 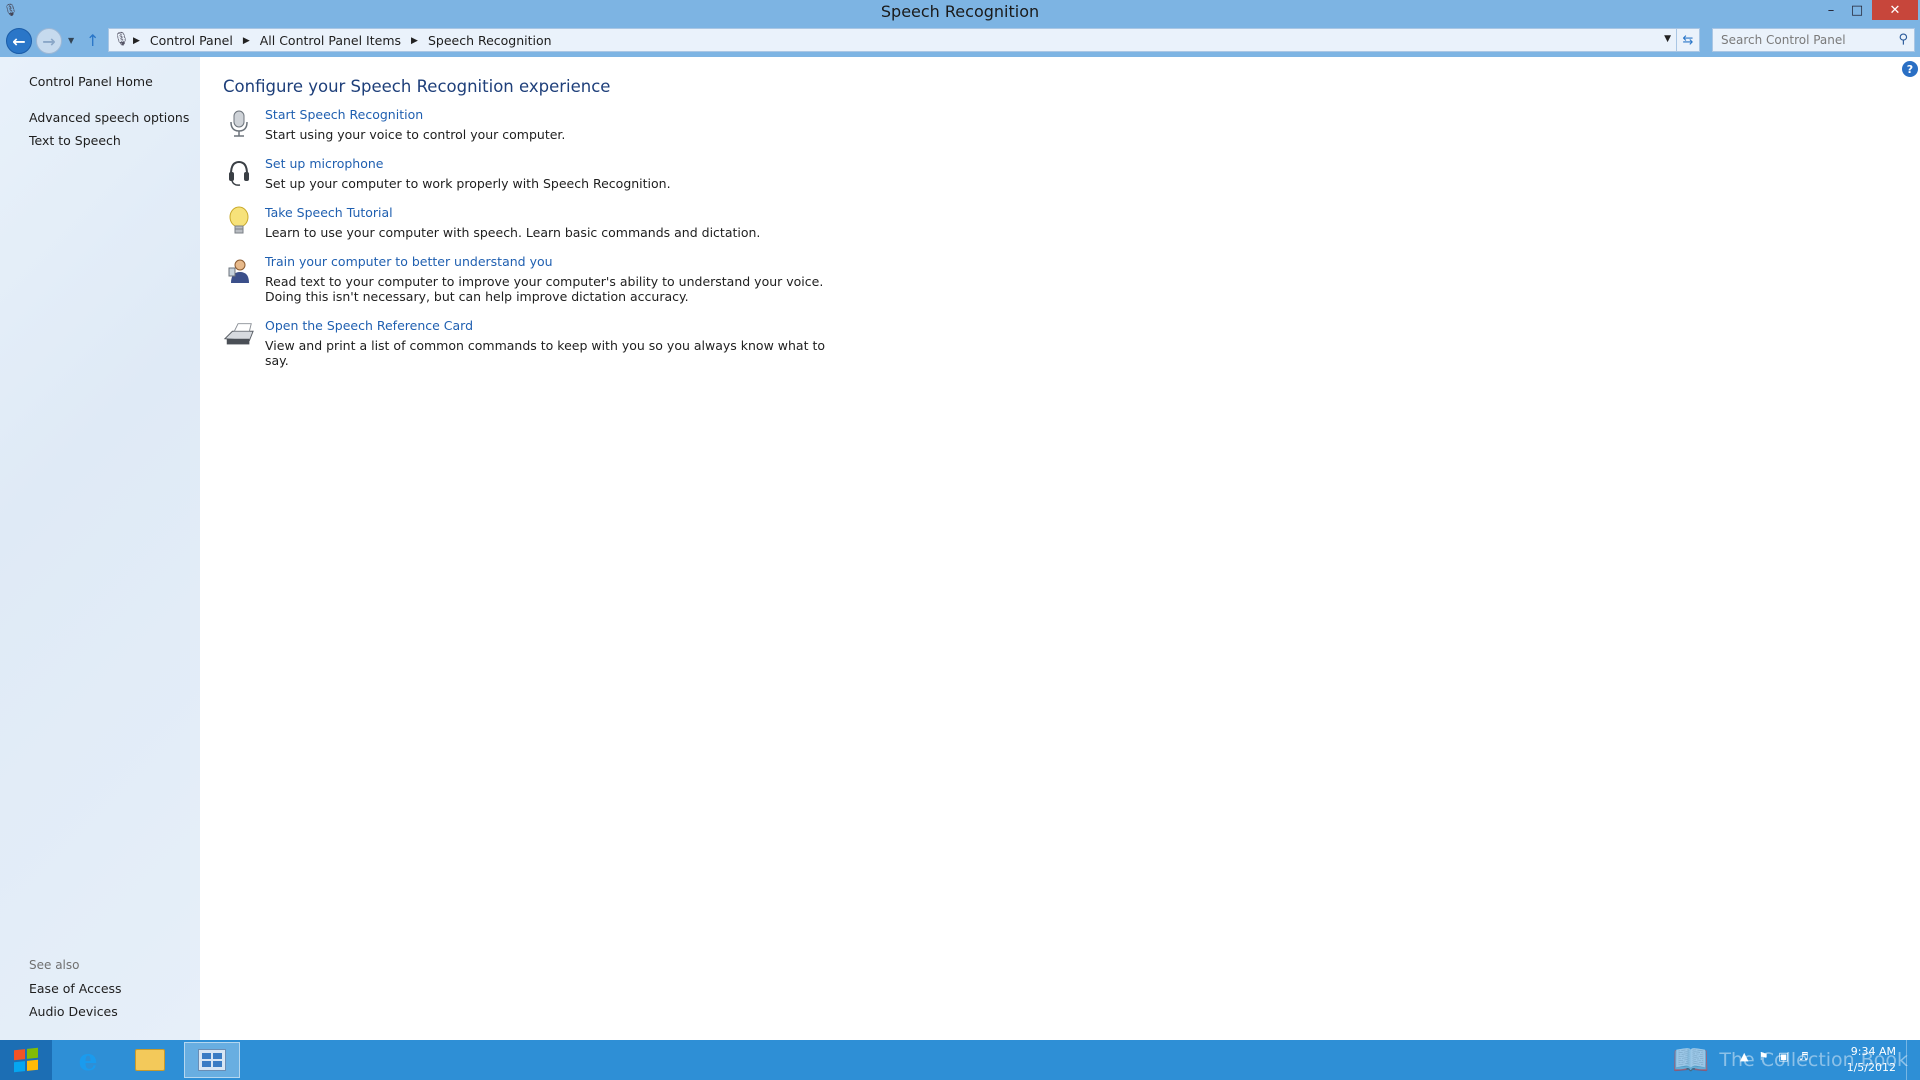 I want to click on sidebar-link-text-to-speech: Text to Speech, so click(x=75, y=140).